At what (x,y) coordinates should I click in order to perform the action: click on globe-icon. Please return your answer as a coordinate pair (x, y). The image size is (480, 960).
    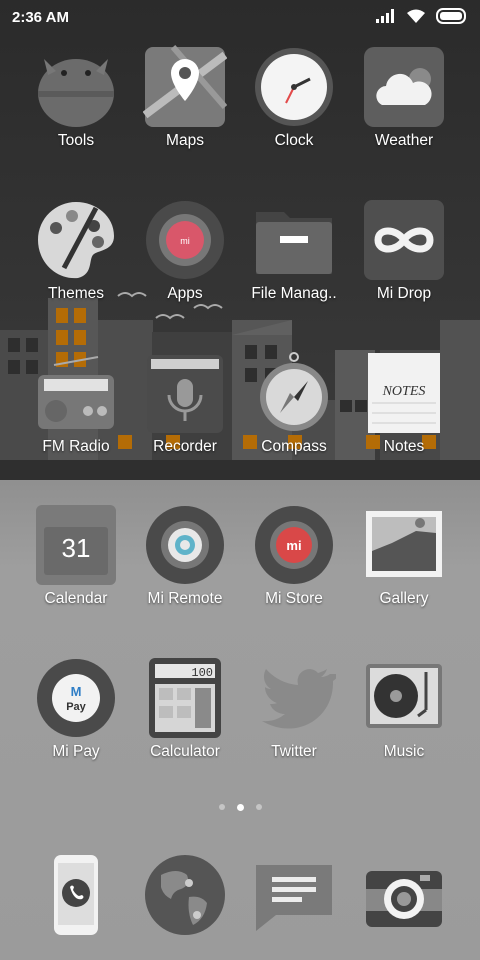
    Looking at the image, I should click on (185, 895).